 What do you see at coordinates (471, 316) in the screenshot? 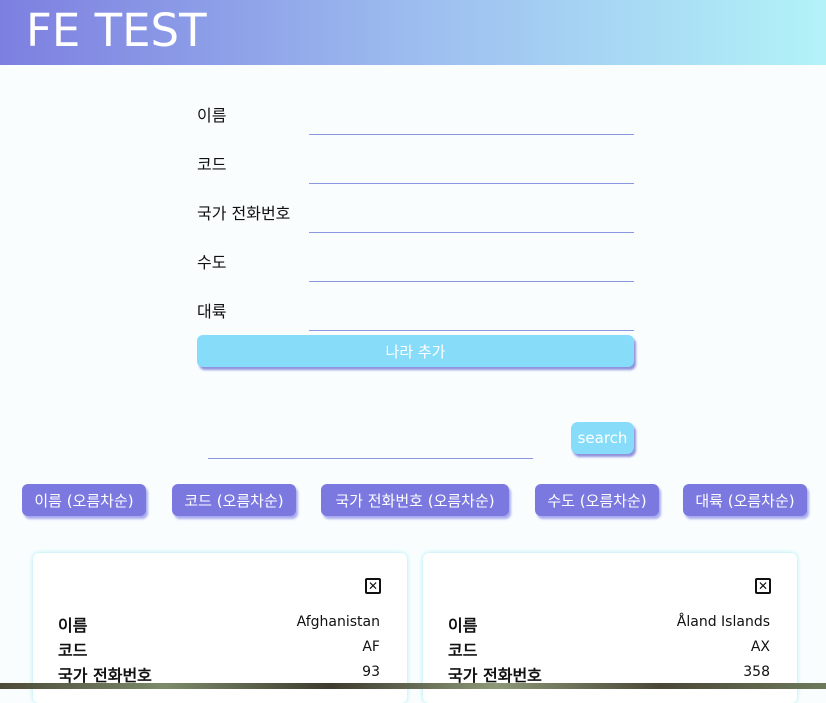
I see `continent-input` at bounding box center [471, 316].